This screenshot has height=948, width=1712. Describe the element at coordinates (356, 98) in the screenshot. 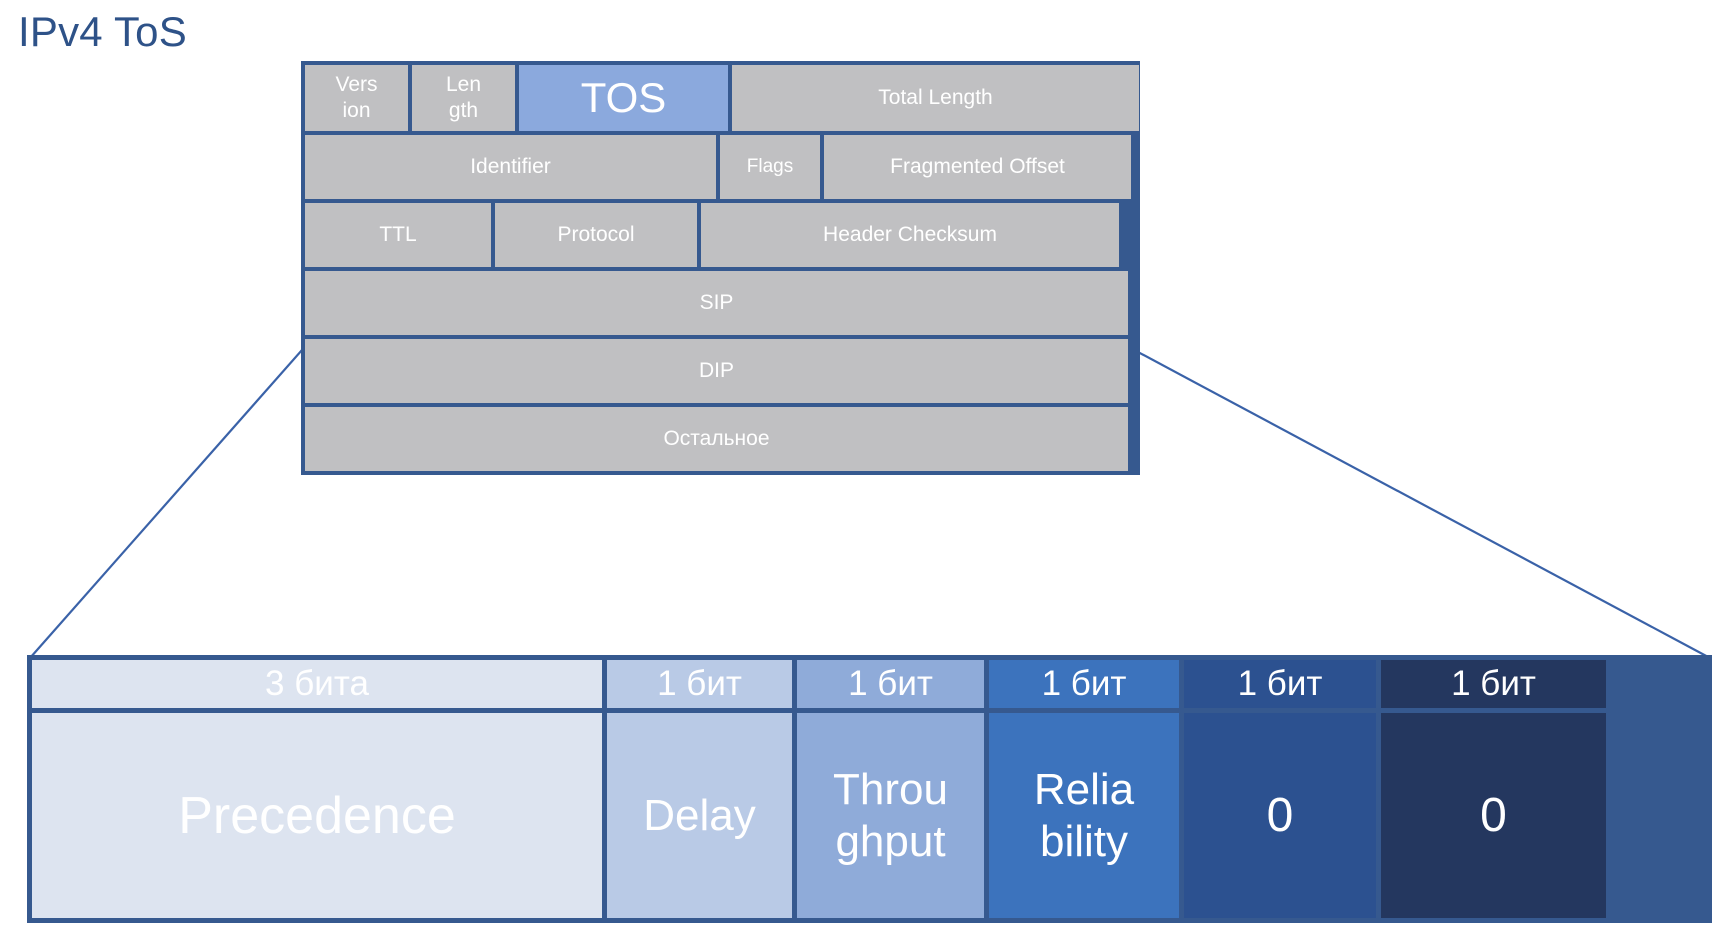

I see `header-field-vers-ion: Vers ion` at that location.